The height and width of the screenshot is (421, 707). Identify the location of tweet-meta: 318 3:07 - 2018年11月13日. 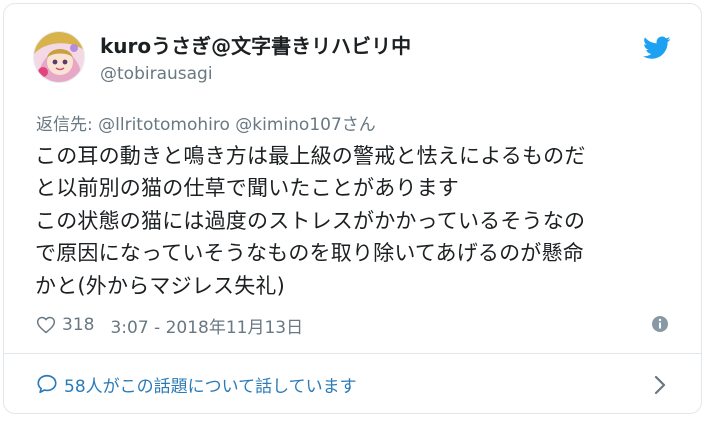
(169, 325).